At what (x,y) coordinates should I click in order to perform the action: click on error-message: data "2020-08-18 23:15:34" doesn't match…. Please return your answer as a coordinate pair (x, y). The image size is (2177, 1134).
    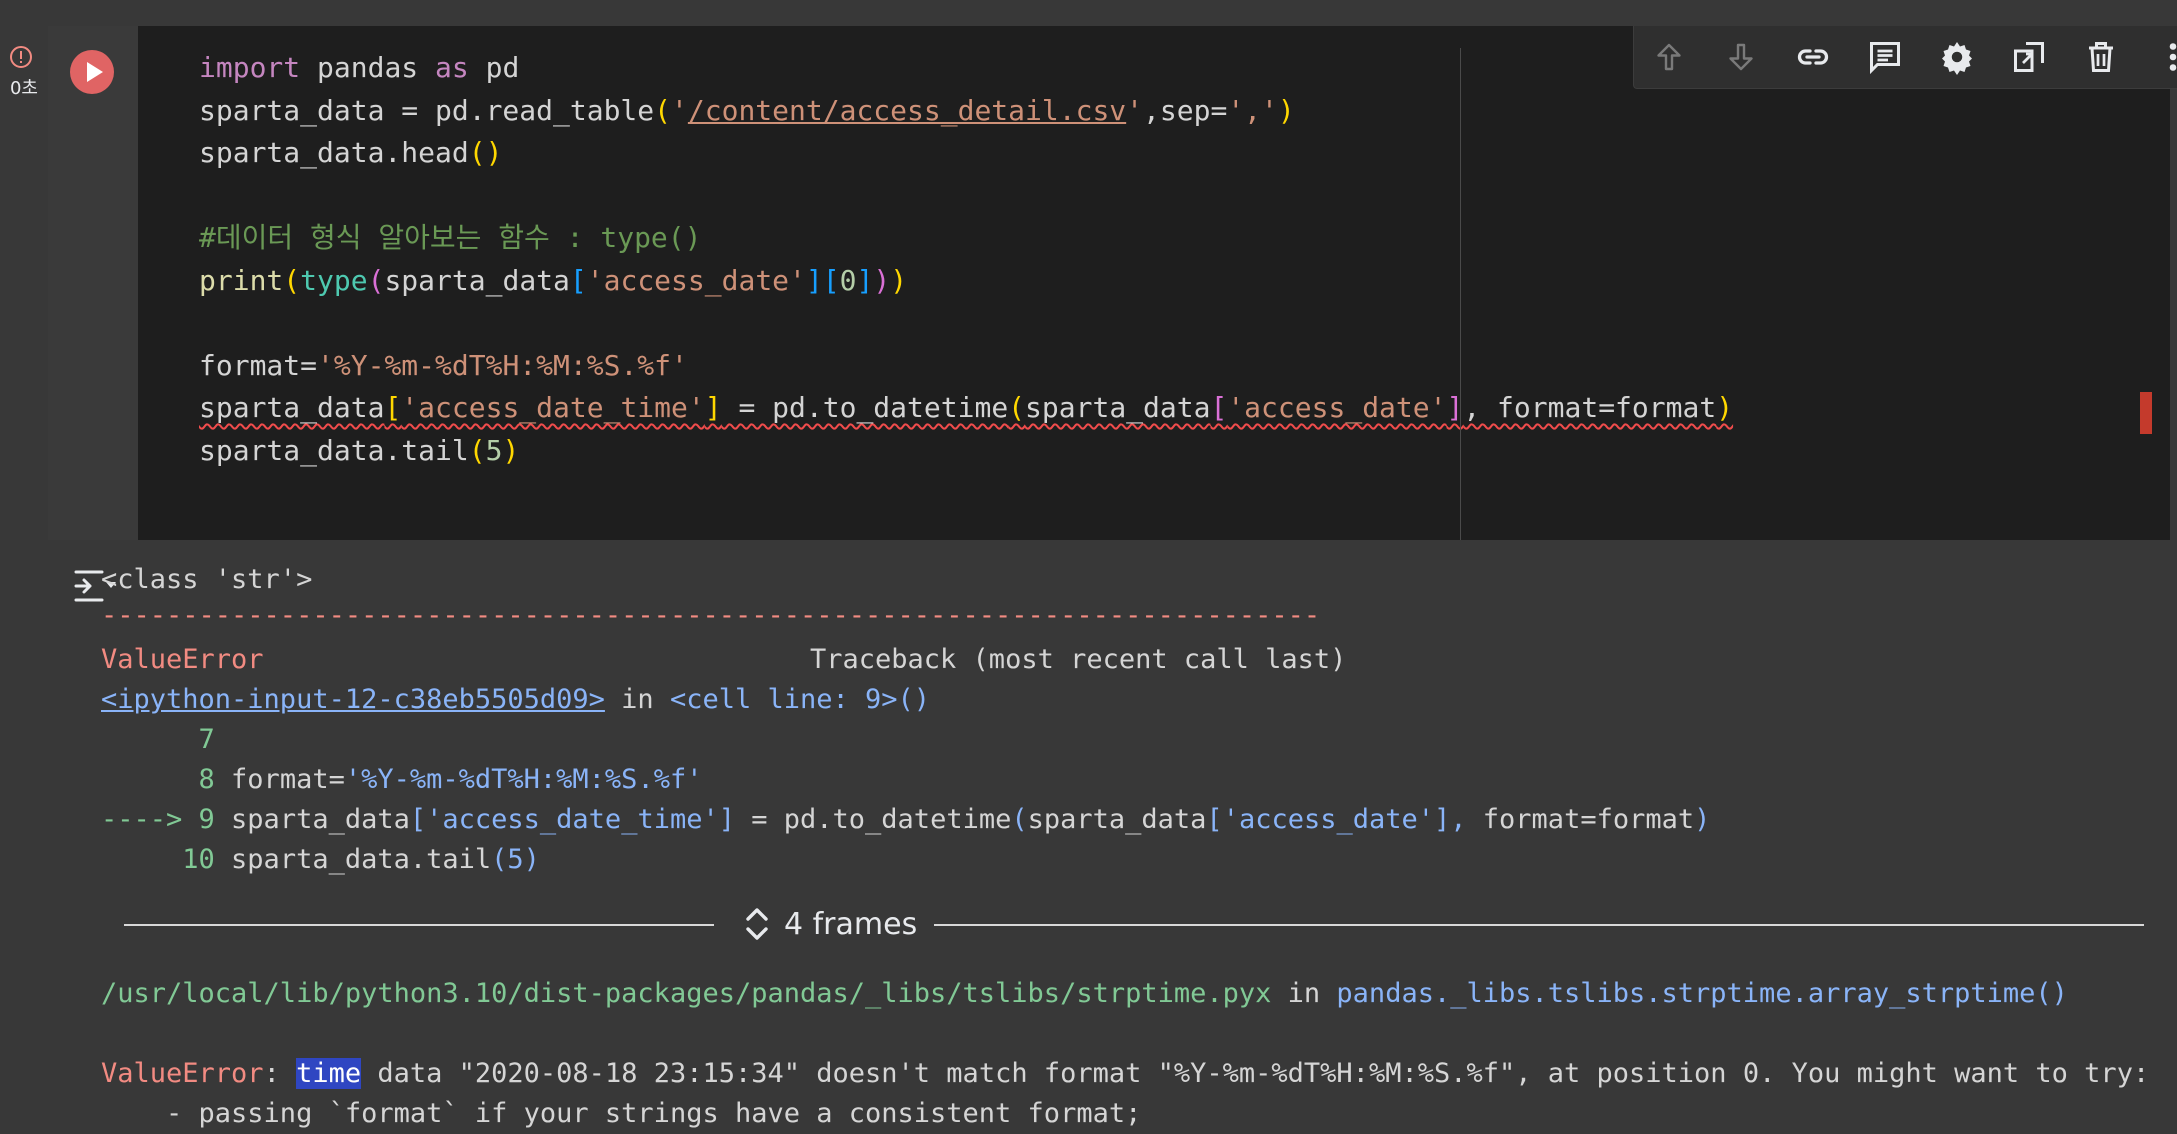
    Looking at the image, I should click on (1255, 1073).